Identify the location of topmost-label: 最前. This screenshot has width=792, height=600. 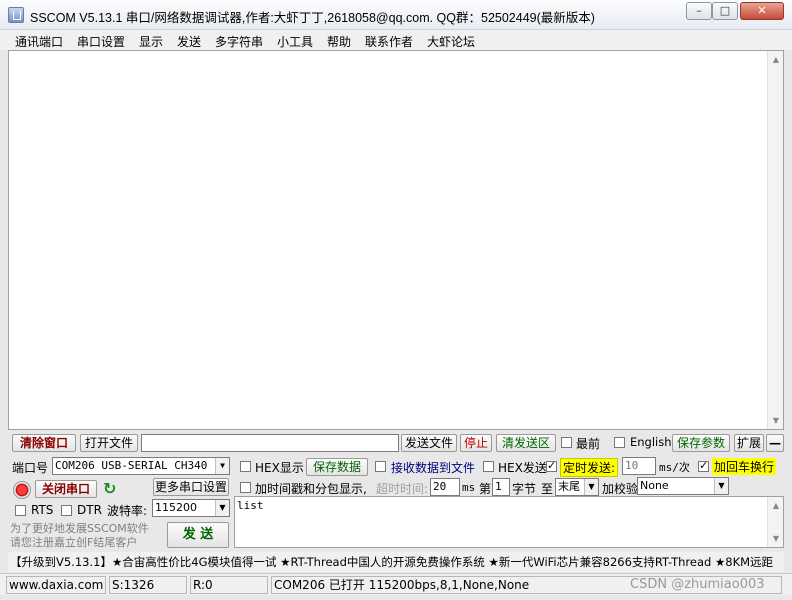
(588, 444).